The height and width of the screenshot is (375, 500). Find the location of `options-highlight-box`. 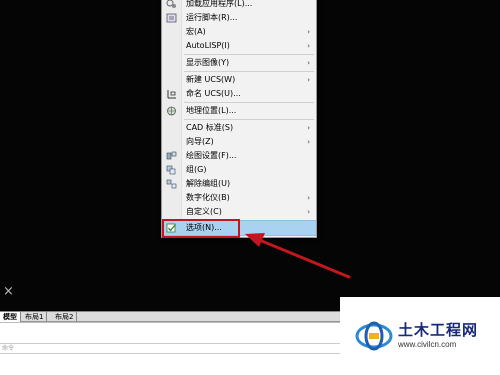

options-highlight-box is located at coordinates (201, 228).